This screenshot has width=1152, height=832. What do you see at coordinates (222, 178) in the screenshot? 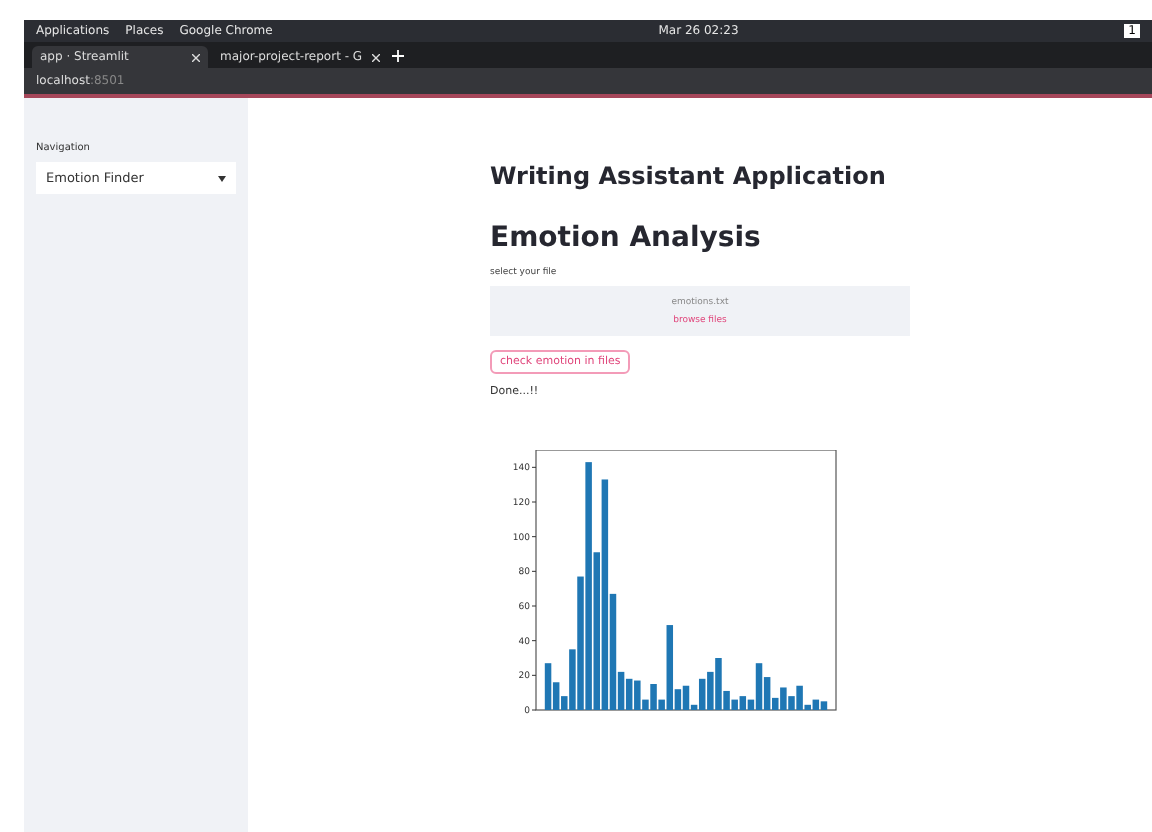
I see `caret-icon` at bounding box center [222, 178].